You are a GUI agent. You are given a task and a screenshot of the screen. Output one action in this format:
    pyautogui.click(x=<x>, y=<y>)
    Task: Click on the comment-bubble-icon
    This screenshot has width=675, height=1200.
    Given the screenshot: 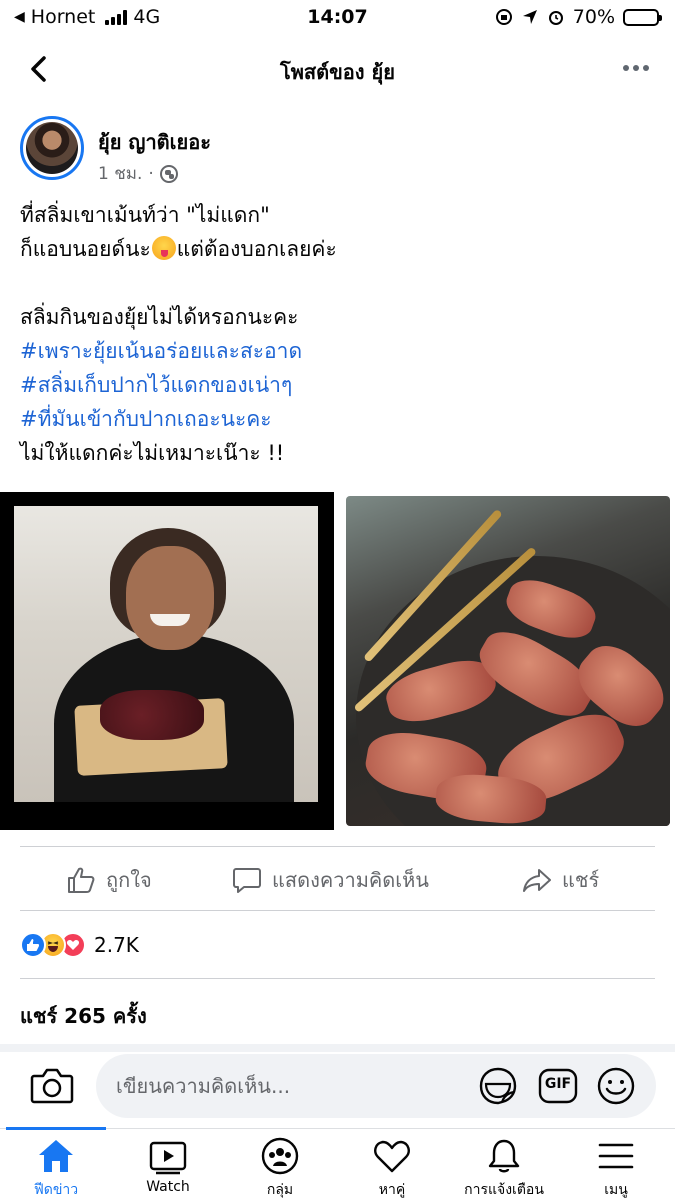 What is the action you would take?
    pyautogui.click(x=247, y=880)
    